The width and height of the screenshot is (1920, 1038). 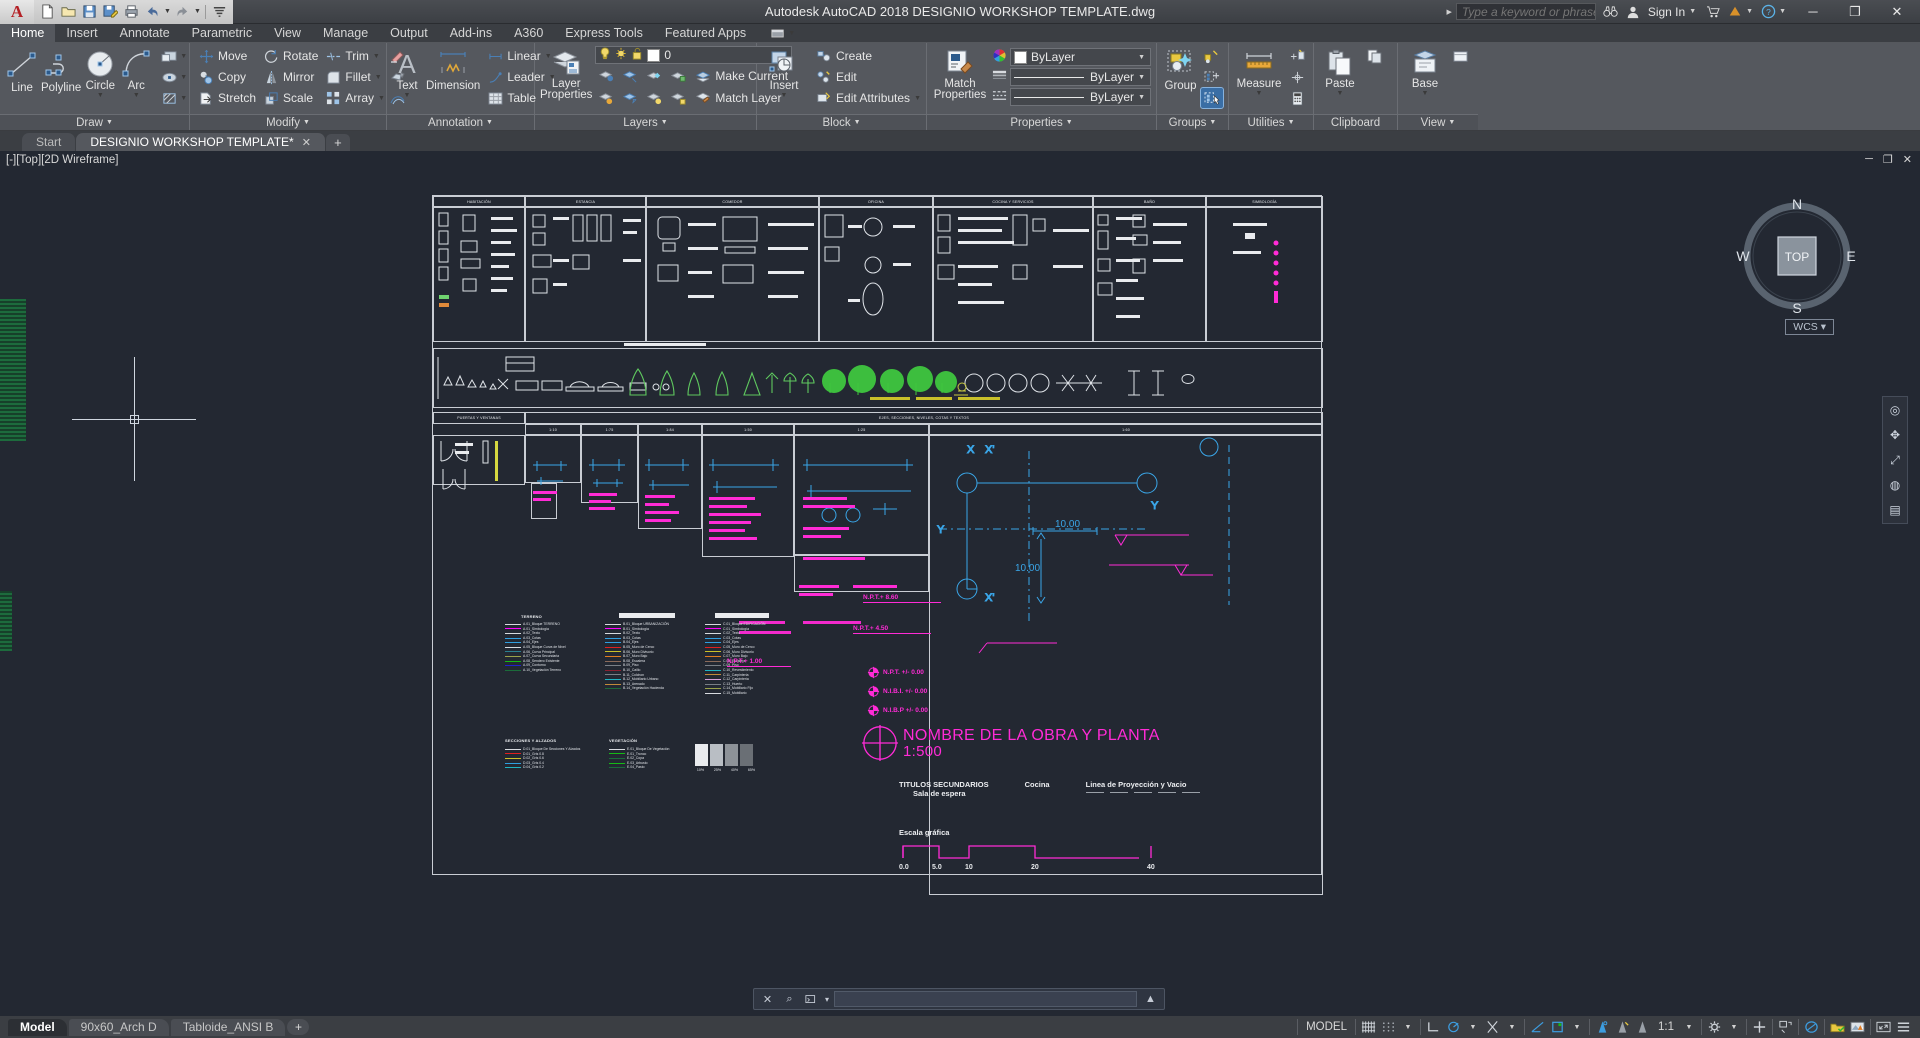 What do you see at coordinates (1895, 485) in the screenshot?
I see `orbit-icon: ◍` at bounding box center [1895, 485].